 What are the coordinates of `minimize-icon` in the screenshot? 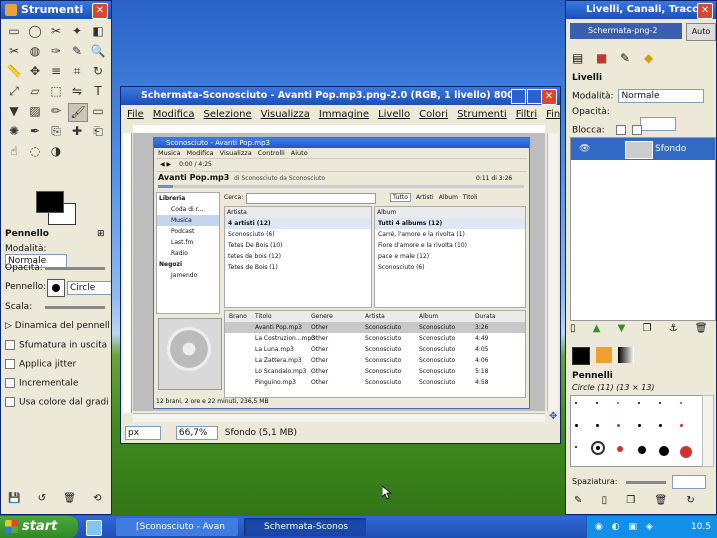 It's located at (518, 96).